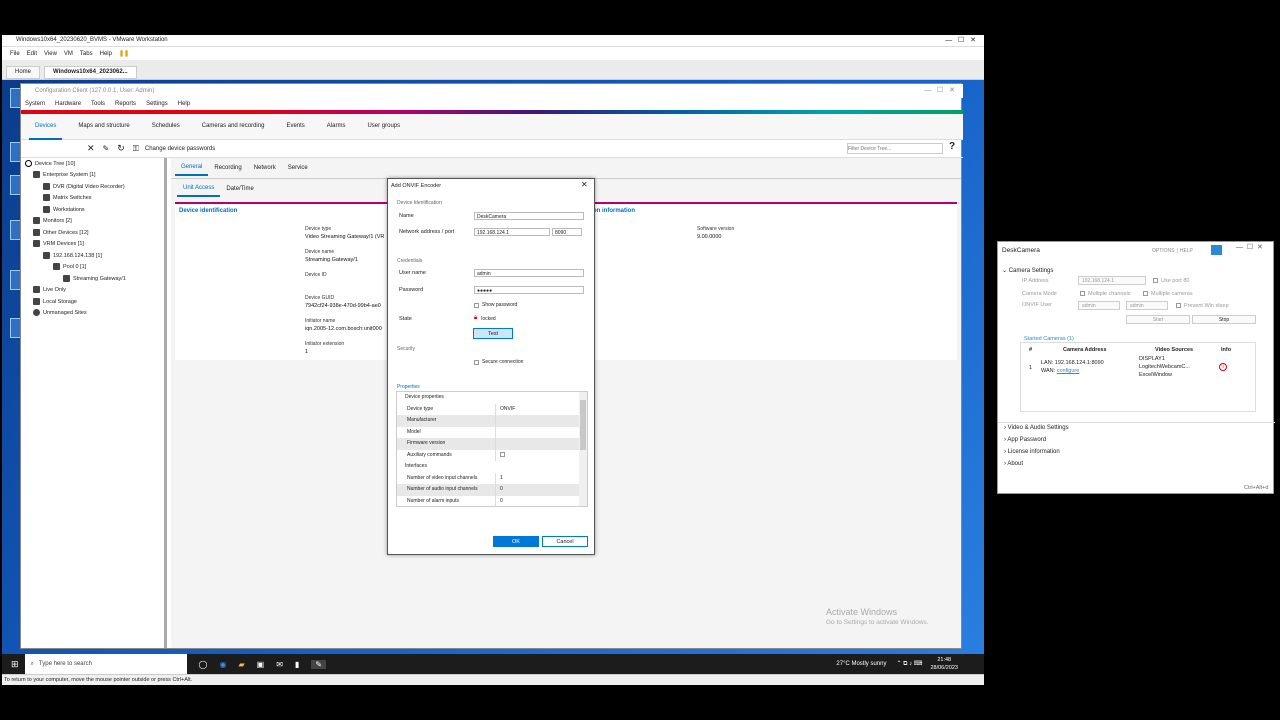 The height and width of the screenshot is (720, 1280). Describe the element at coordinates (15, 664) in the screenshot. I see `windows-start-icon: ⊞` at that location.